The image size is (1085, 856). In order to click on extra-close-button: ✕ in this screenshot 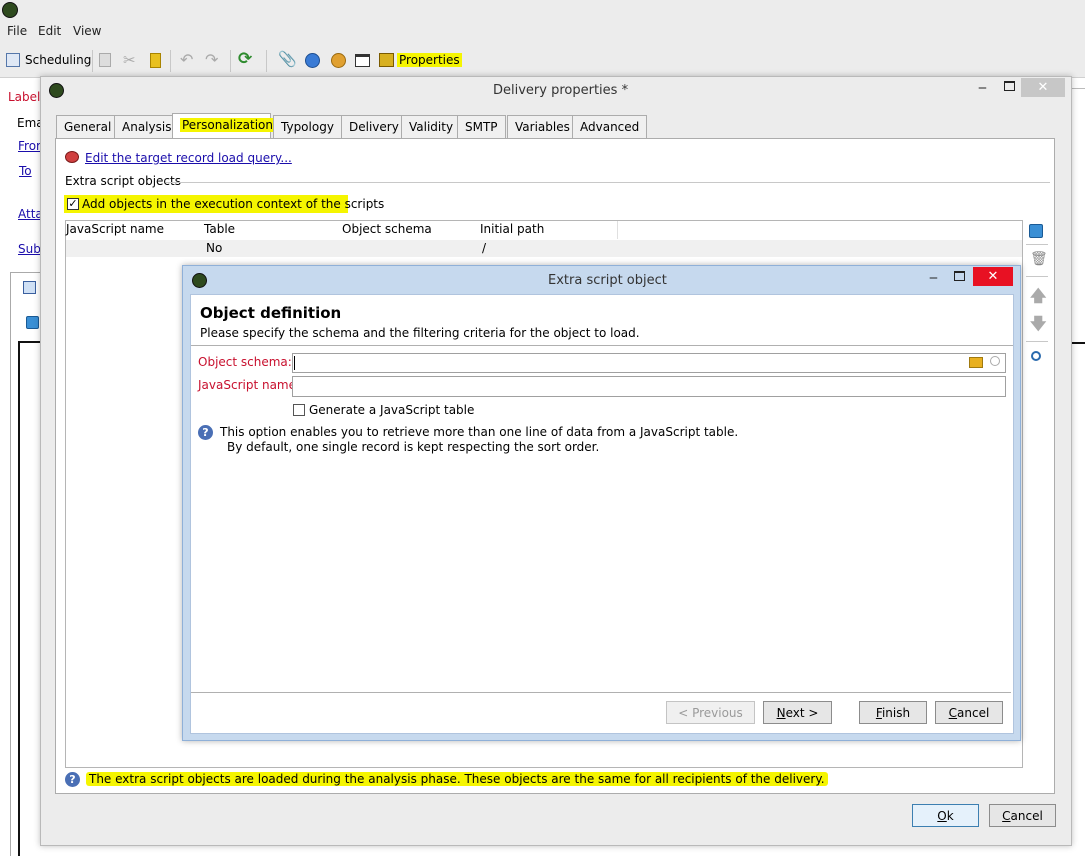, I will do `click(993, 276)`.